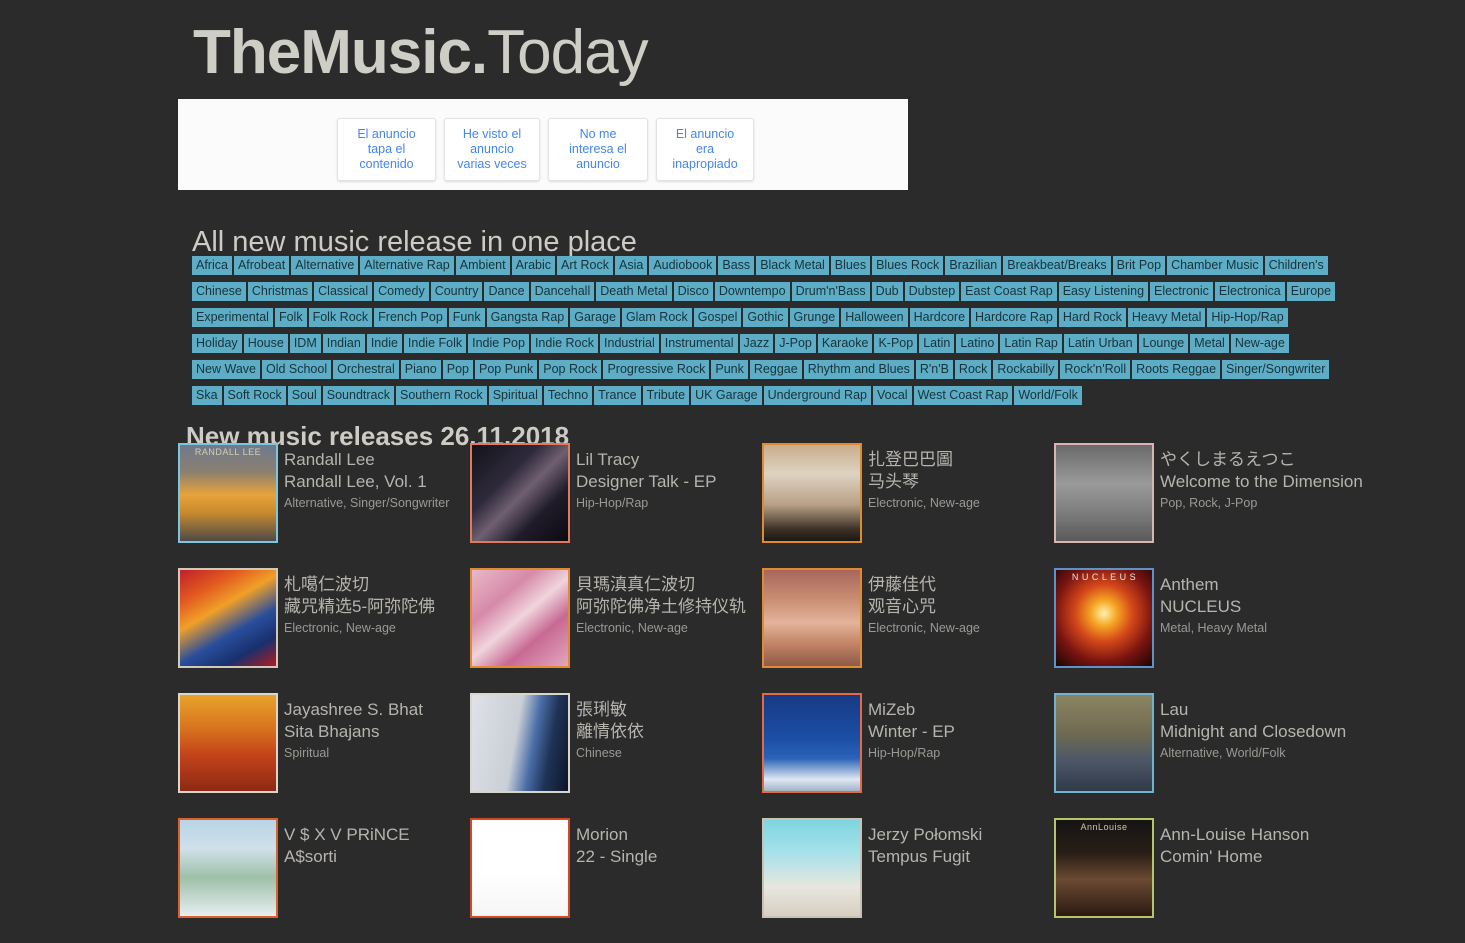 The image size is (1465, 943). Describe the element at coordinates (1009, 291) in the screenshot. I see `genre-tag: East Coast Rap` at that location.